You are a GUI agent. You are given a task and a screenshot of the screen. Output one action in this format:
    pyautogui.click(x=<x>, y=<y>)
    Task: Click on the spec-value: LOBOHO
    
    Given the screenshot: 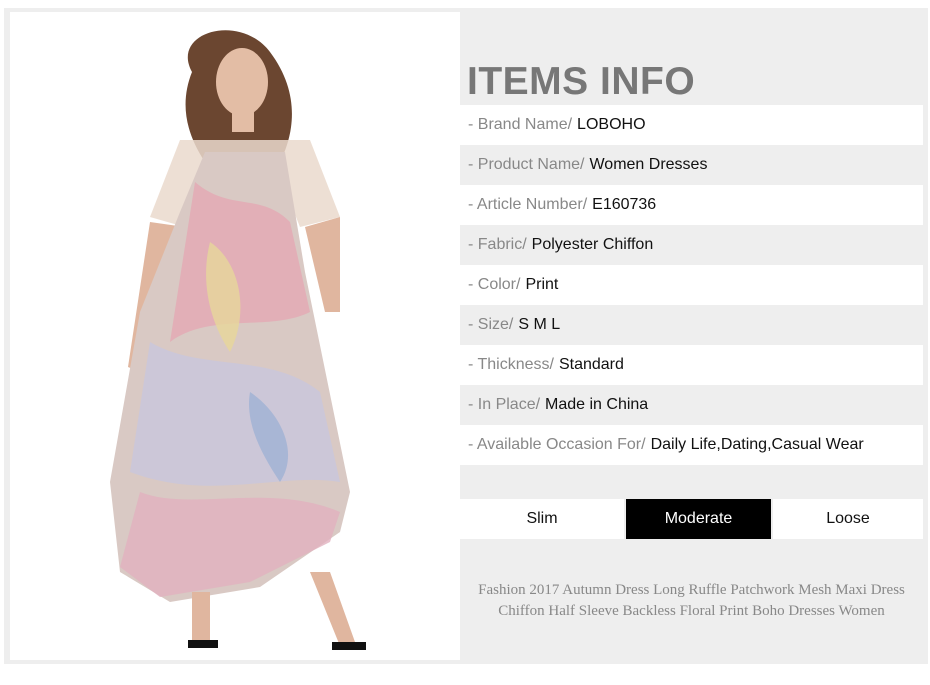 What is the action you would take?
    pyautogui.click(x=611, y=124)
    